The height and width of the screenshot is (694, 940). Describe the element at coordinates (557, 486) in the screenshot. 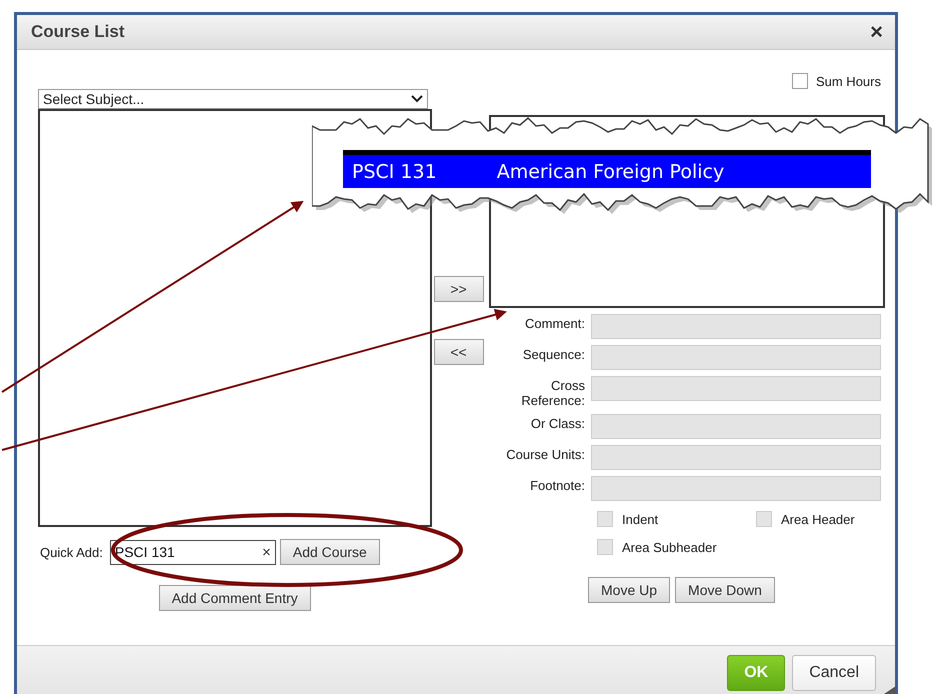

I see `field-label: Footnote:` at that location.